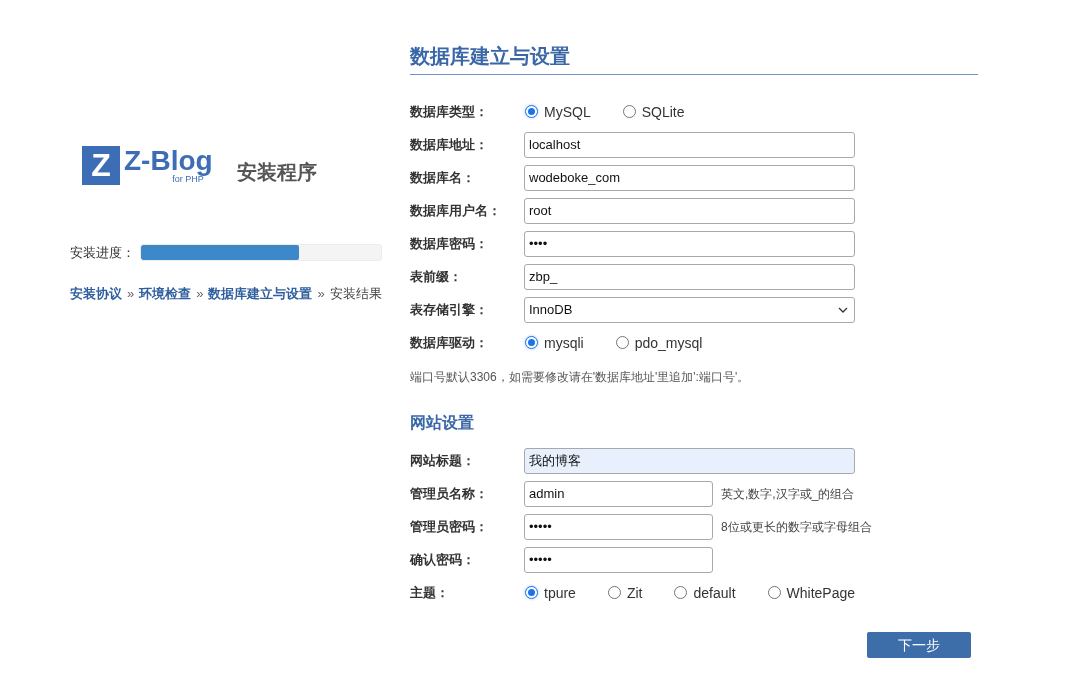  What do you see at coordinates (449, 144) in the screenshot?
I see `field-label: 数据库地址：` at bounding box center [449, 144].